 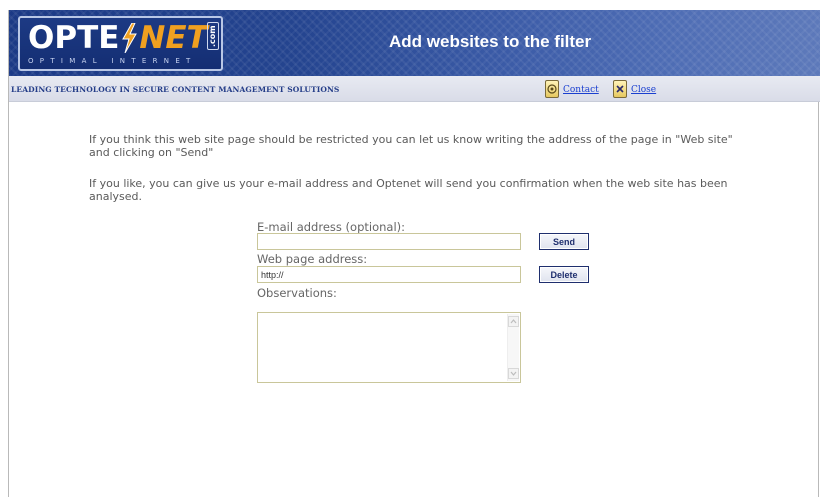 What do you see at coordinates (389, 347) in the screenshot?
I see `observations-textarea` at bounding box center [389, 347].